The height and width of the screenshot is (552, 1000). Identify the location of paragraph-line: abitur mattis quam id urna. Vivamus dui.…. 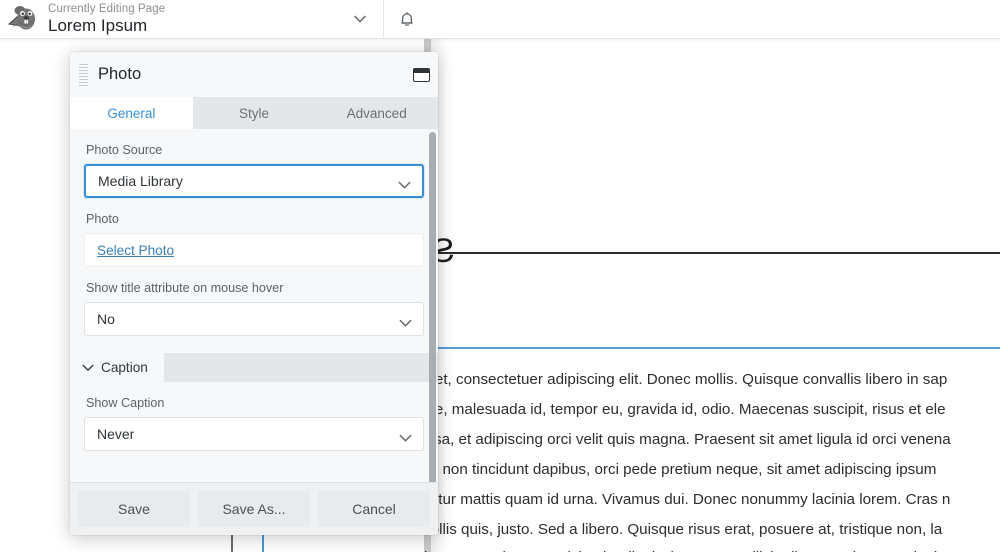
(684, 499).